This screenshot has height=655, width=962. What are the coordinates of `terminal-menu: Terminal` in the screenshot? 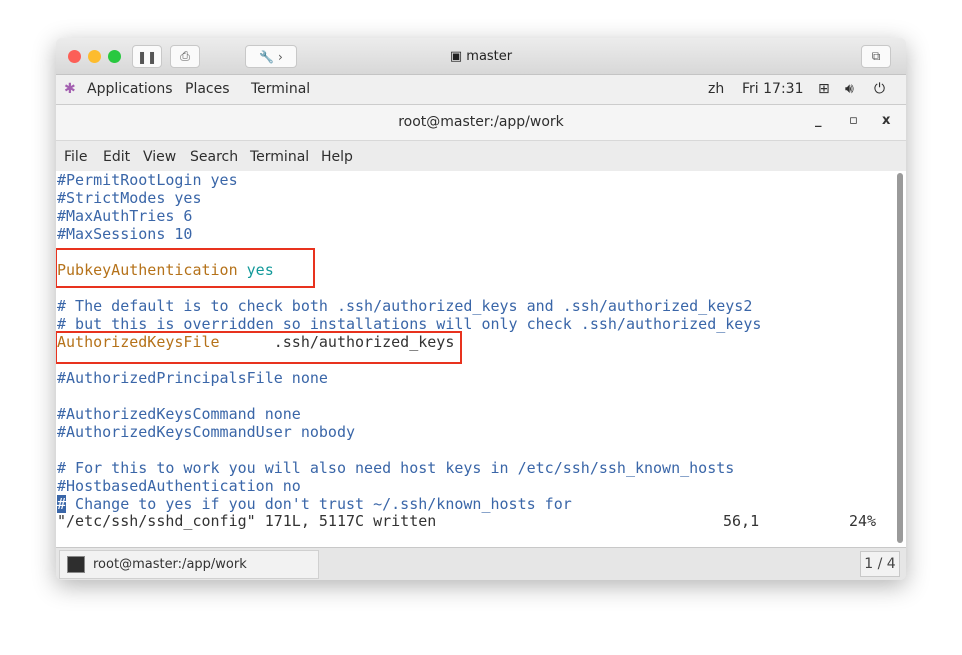 It's located at (280, 89).